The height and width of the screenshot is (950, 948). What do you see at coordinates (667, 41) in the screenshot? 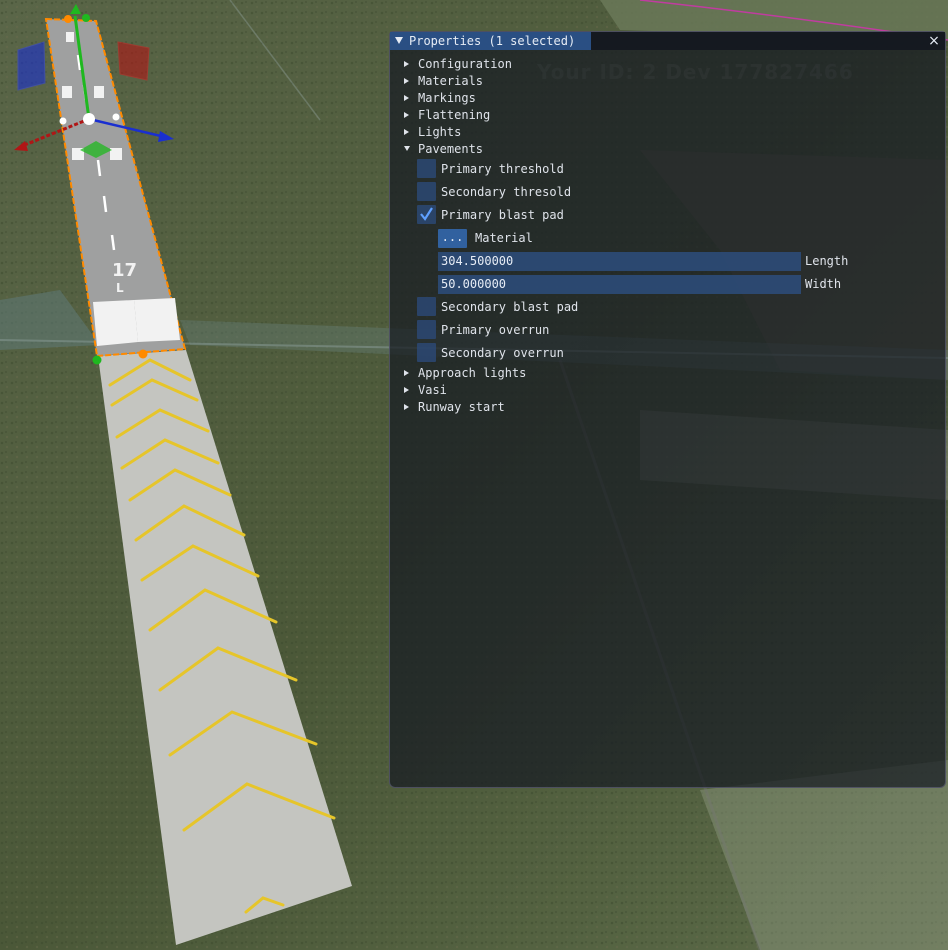
I see `panel-titlebar: Properties (1 selected) ×` at bounding box center [667, 41].